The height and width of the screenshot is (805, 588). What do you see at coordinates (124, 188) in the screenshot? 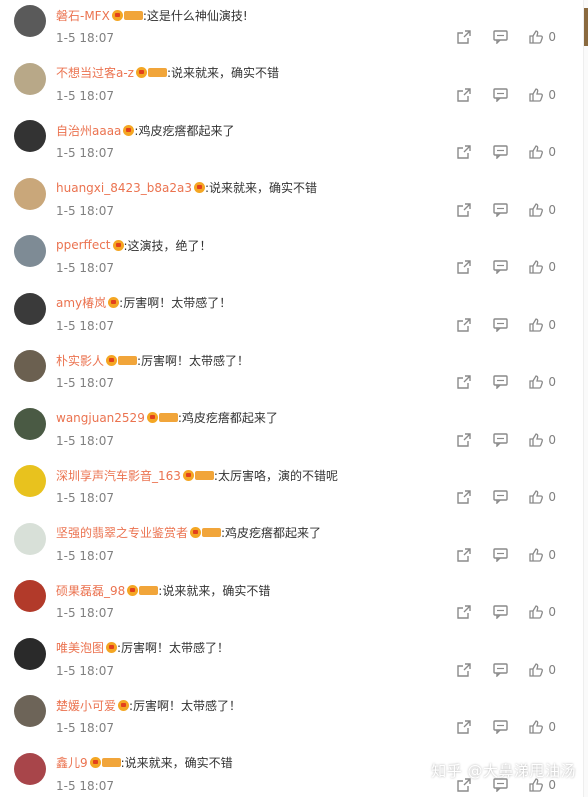
I see `username-link: huangxi_8423_b8a2a3` at bounding box center [124, 188].